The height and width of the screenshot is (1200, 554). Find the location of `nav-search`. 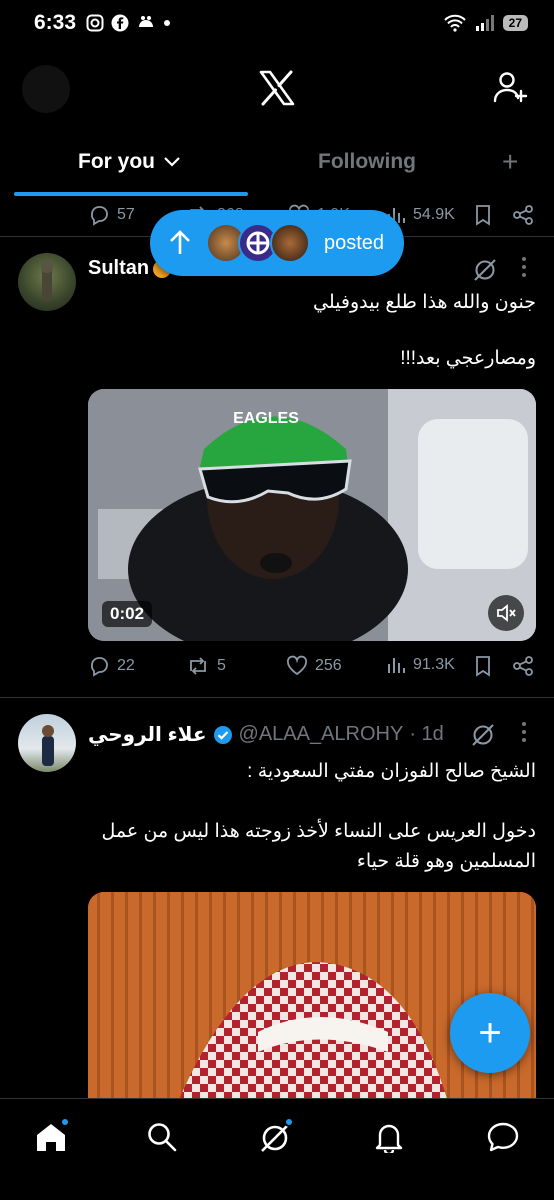

nav-search is located at coordinates (162, 1139).